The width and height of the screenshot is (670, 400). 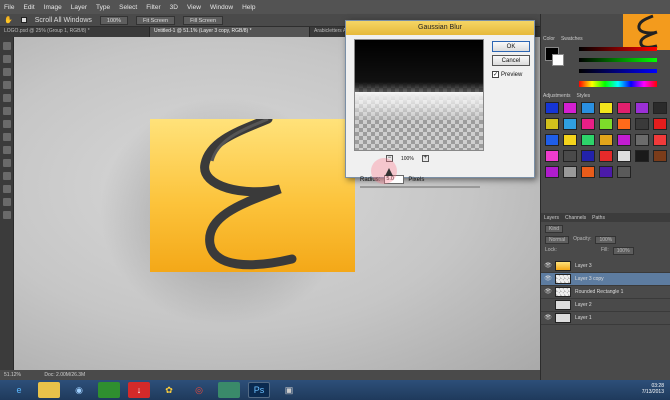 I want to click on pen-tool-icon, so click(x=6, y=176).